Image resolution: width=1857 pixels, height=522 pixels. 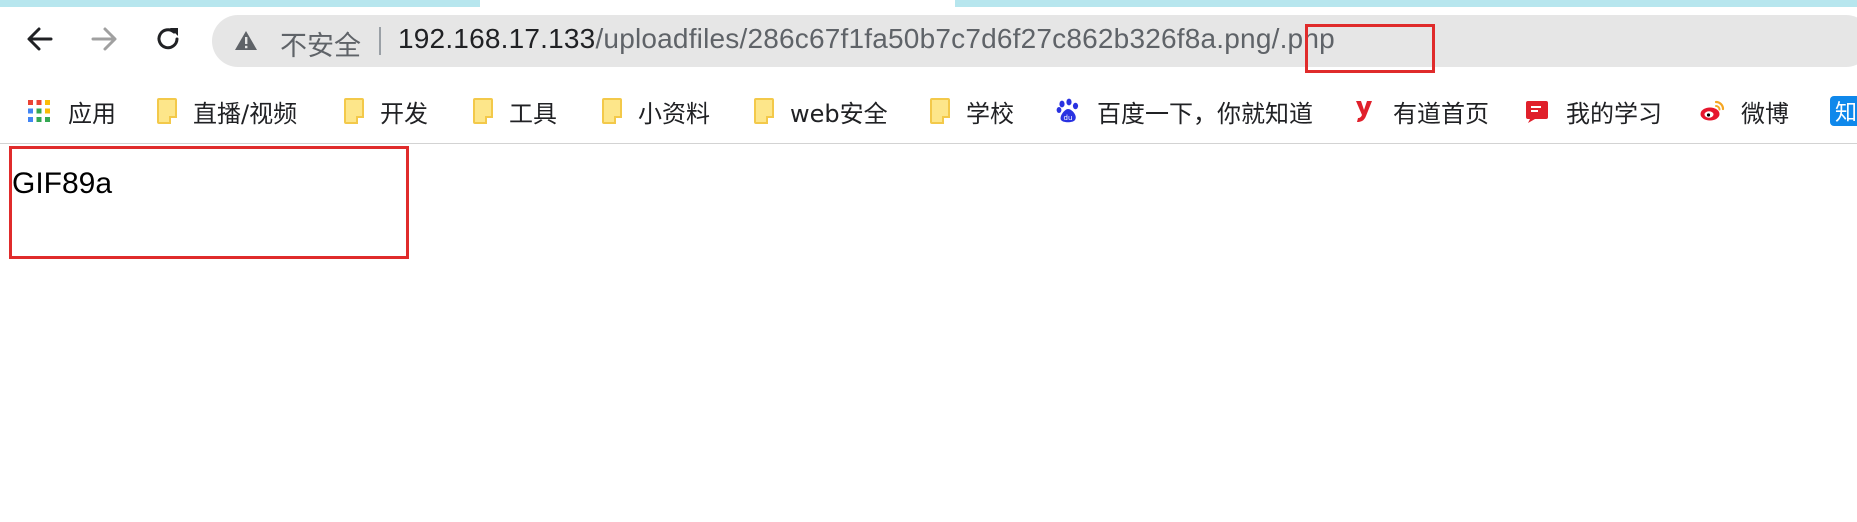 What do you see at coordinates (1364, 111) in the screenshot?
I see `youdao-icon` at bounding box center [1364, 111].